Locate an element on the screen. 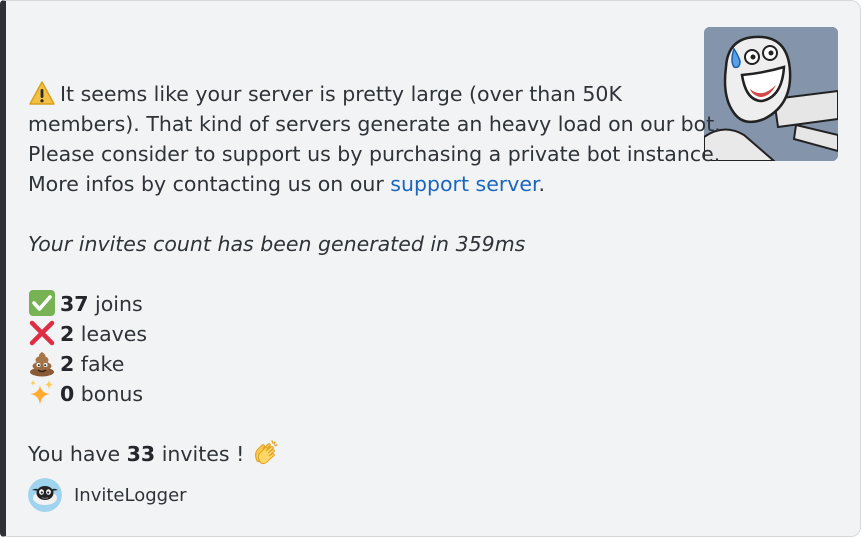  warning-icon is located at coordinates (42, 93).